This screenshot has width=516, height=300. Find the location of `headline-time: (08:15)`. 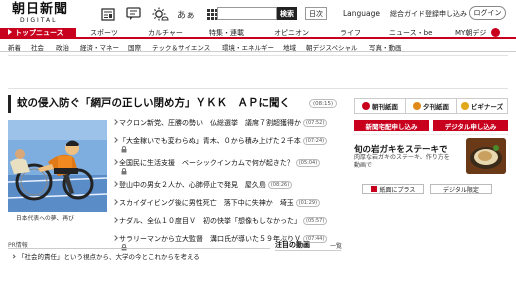

headline-time: (08:15) is located at coordinates (323, 103).